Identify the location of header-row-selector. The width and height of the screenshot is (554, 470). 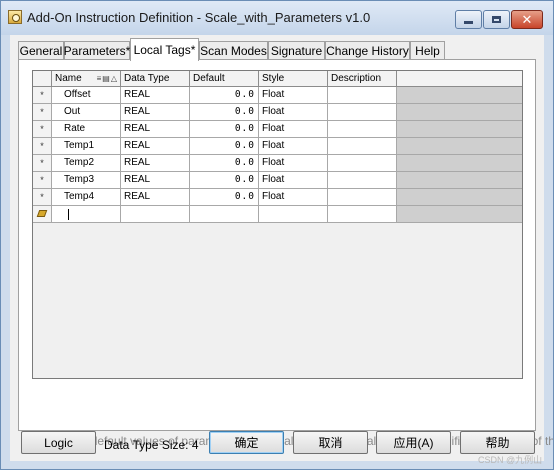
(42, 79).